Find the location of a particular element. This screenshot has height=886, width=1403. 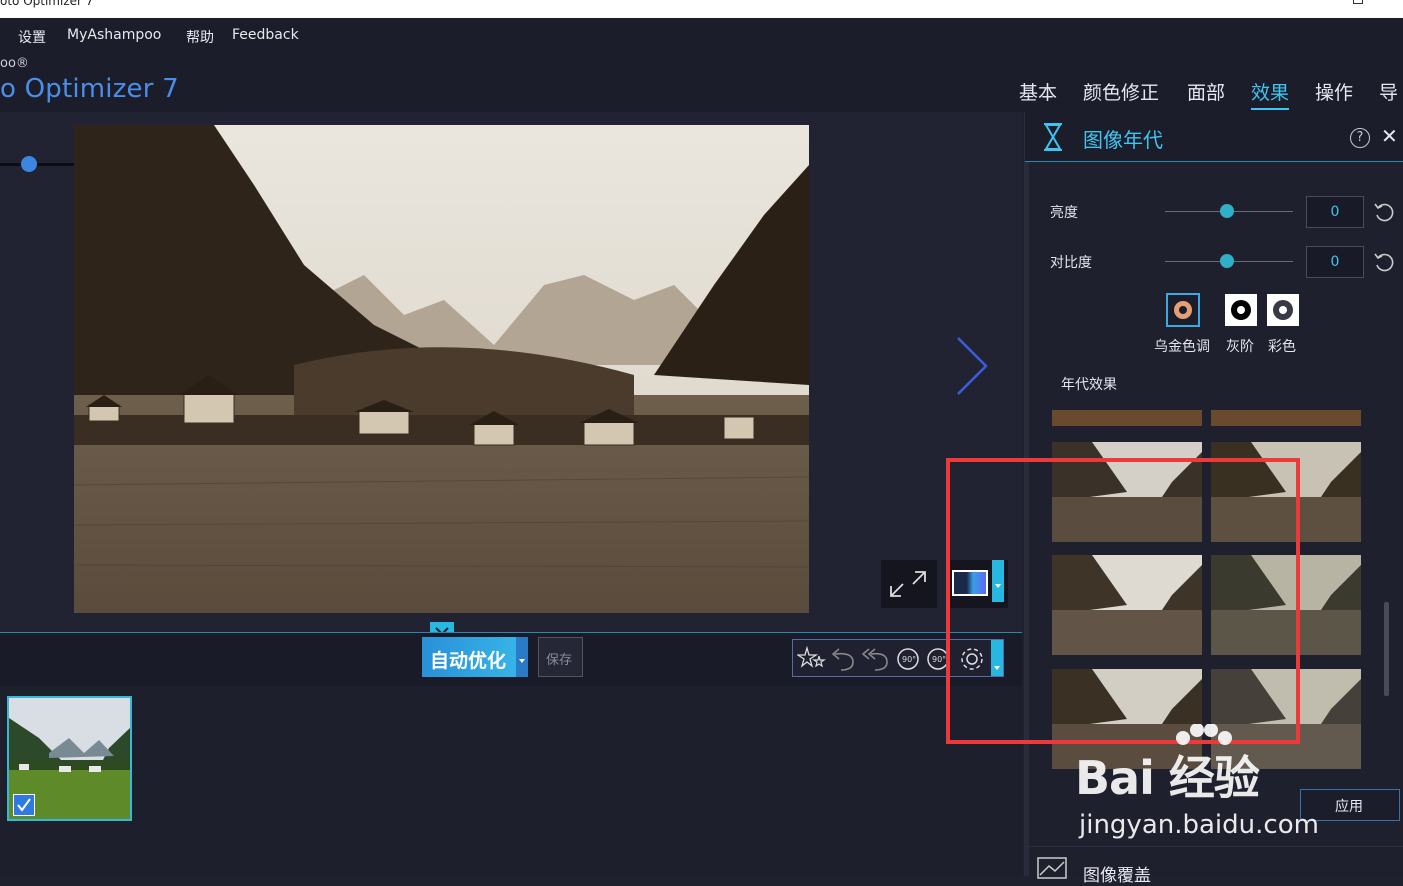

thumbnail-checkbox is located at coordinates (24, 805).